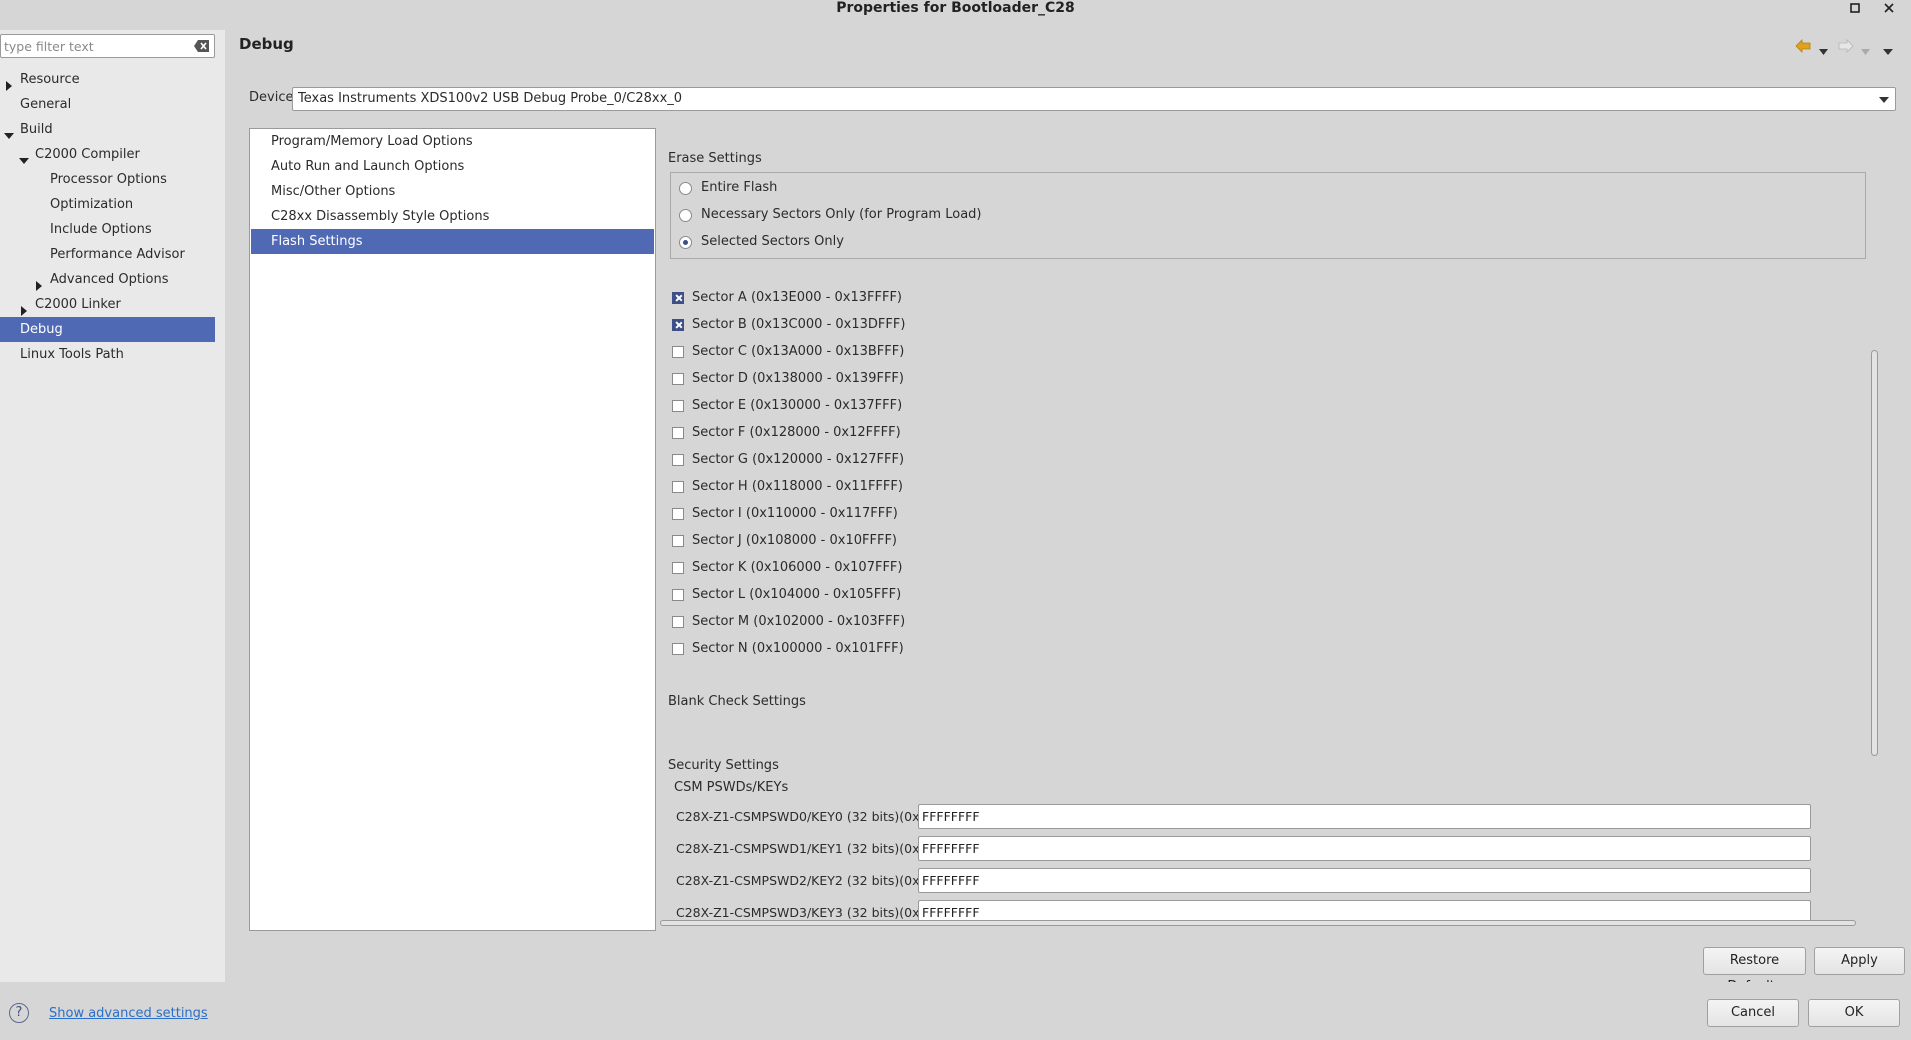 This screenshot has height=1040, width=1911. I want to click on tree-item-performance-advisor: Performance Advisor, so click(107, 254).